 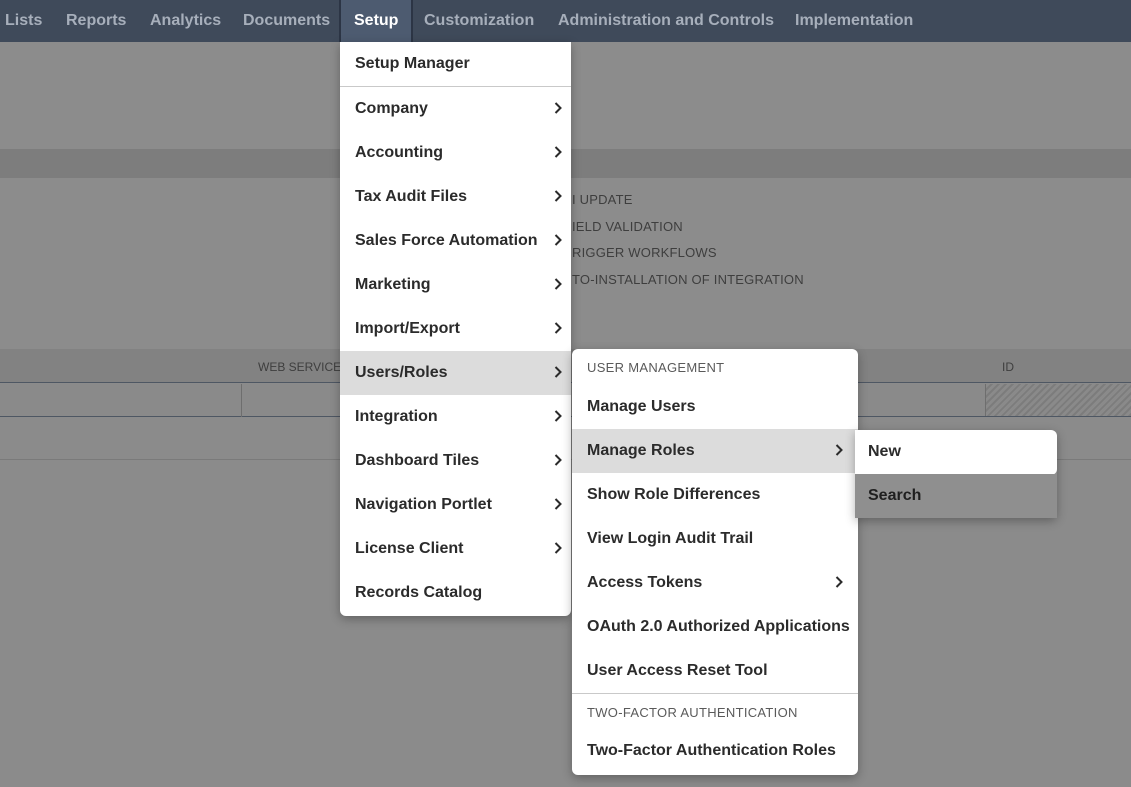 What do you see at coordinates (23, 21) in the screenshot?
I see `nav-lists: Lists` at bounding box center [23, 21].